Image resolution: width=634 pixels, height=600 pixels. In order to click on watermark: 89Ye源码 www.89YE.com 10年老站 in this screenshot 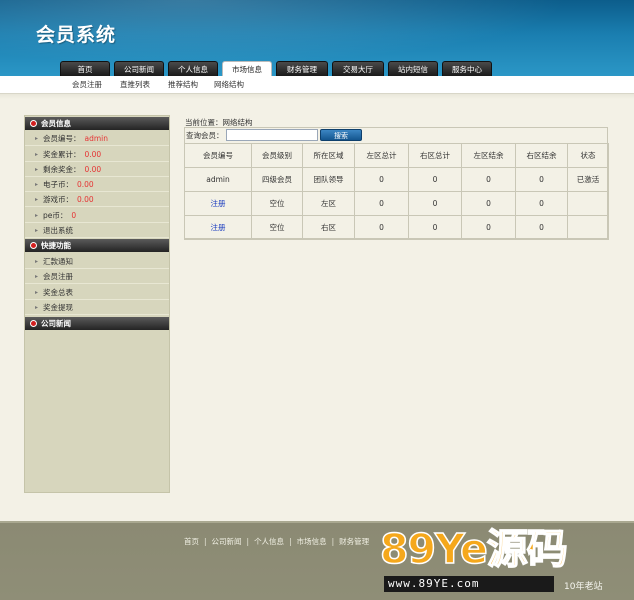, I will do `click(506, 562)`.